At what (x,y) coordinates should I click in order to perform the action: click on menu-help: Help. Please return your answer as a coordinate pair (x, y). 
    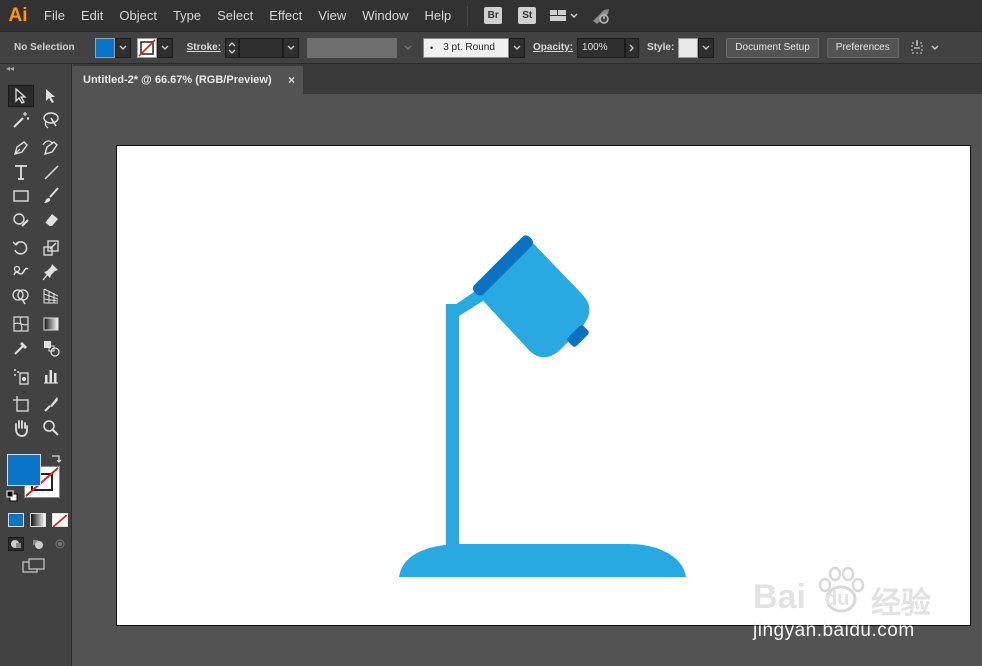
    Looking at the image, I should click on (437, 15).